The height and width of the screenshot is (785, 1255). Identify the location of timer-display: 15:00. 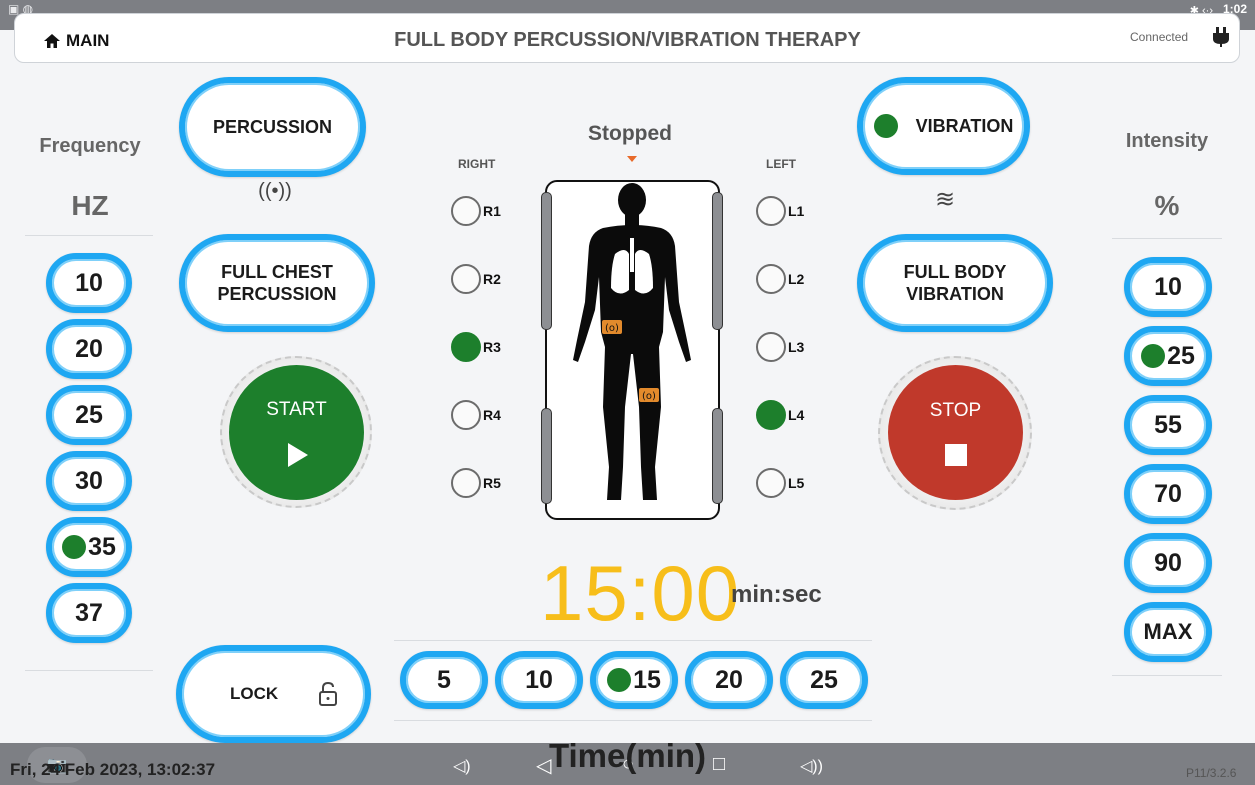
(640, 593).